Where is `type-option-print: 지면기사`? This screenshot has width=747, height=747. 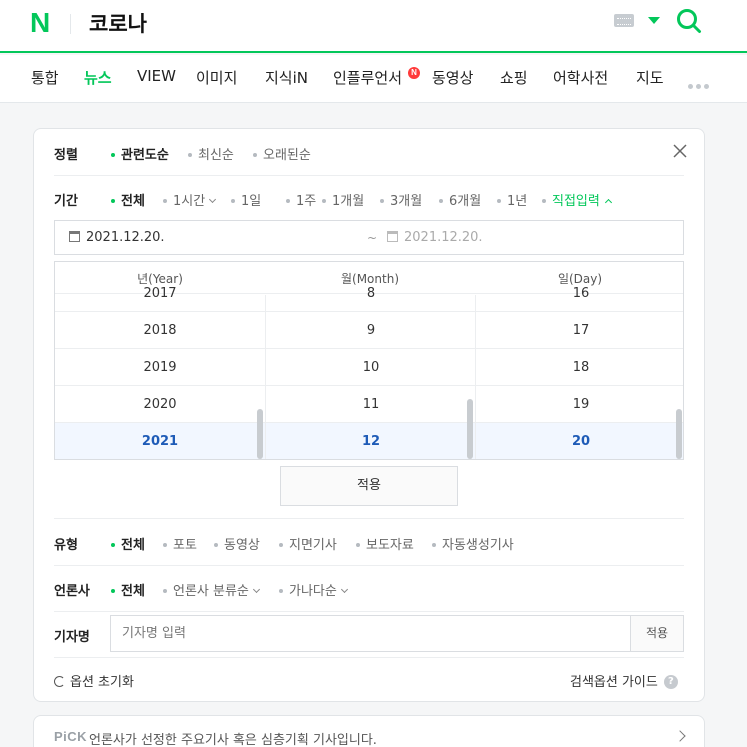 type-option-print: 지면기사 is located at coordinates (308, 543).